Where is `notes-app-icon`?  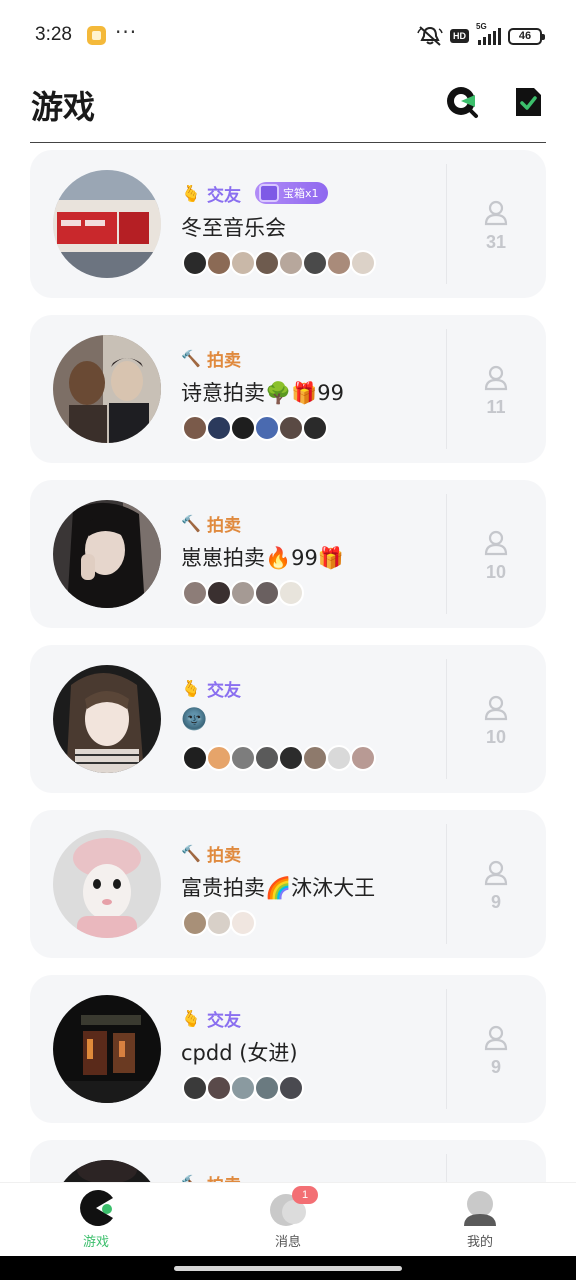
notes-app-icon is located at coordinates (96, 35).